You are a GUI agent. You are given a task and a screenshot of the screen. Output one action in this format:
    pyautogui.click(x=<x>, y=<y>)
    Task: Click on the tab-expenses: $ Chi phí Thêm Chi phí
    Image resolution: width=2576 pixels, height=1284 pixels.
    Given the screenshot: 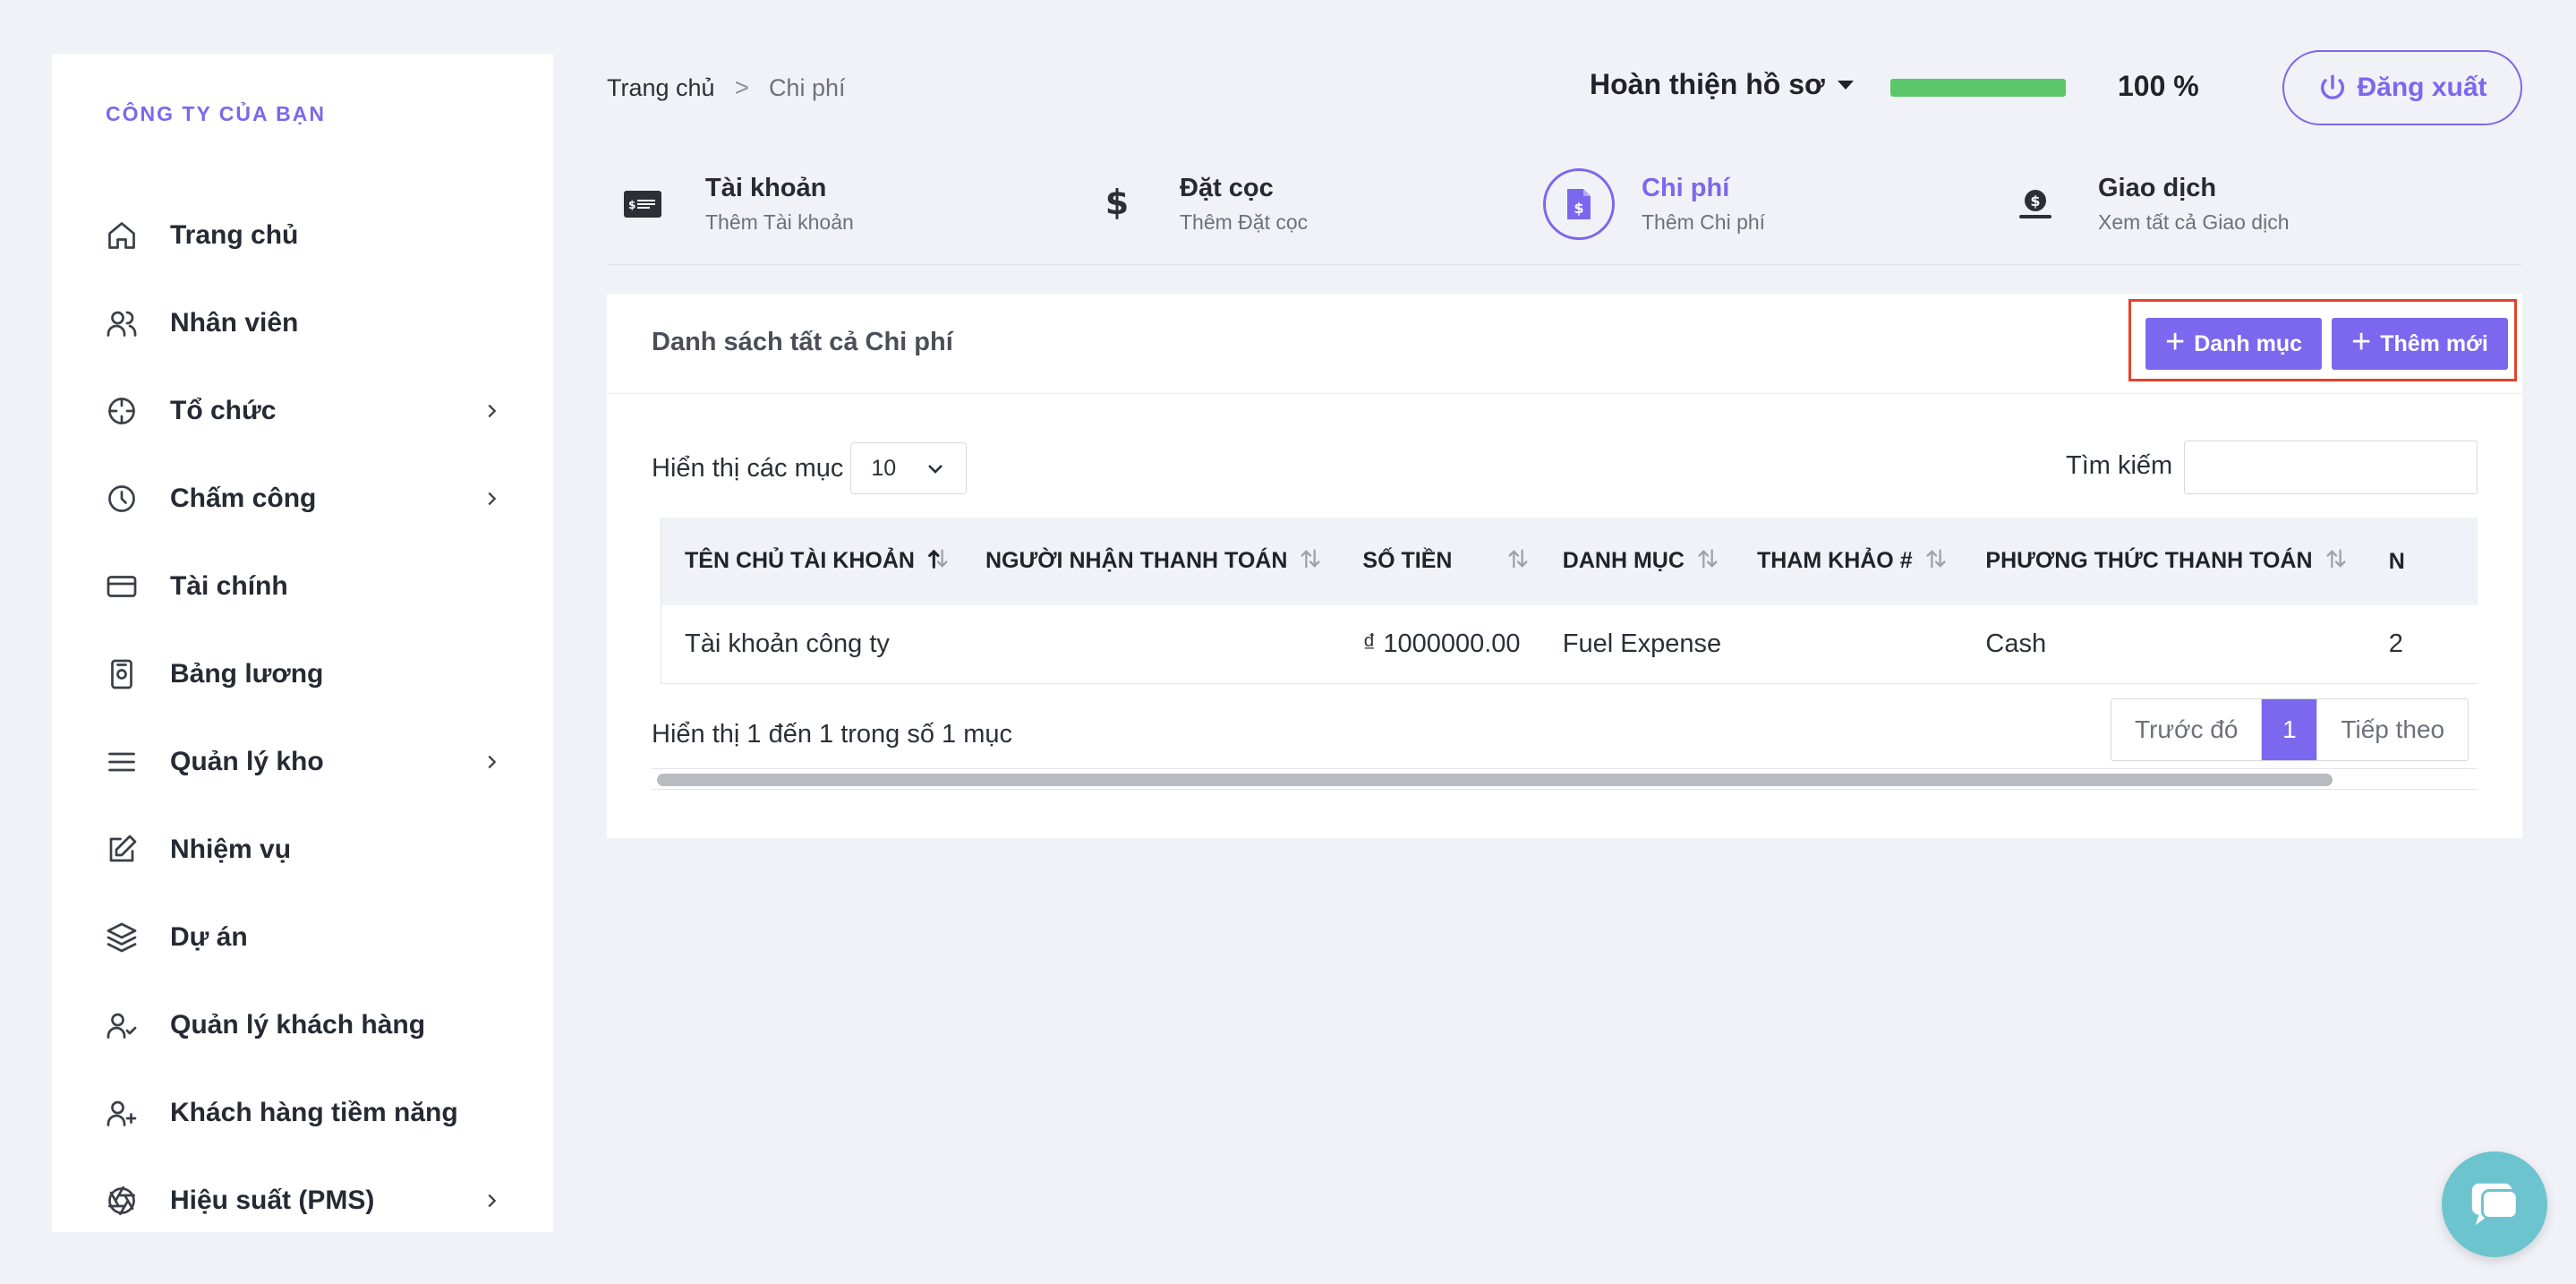 What is the action you would take?
    pyautogui.click(x=1654, y=204)
    